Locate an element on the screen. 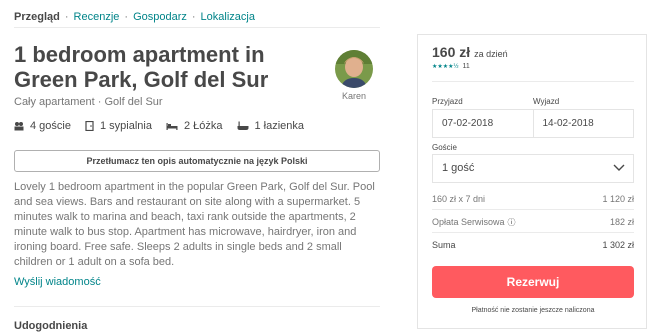 The width and height of the screenshot is (650, 335). chevron-down-icon is located at coordinates (619, 167).